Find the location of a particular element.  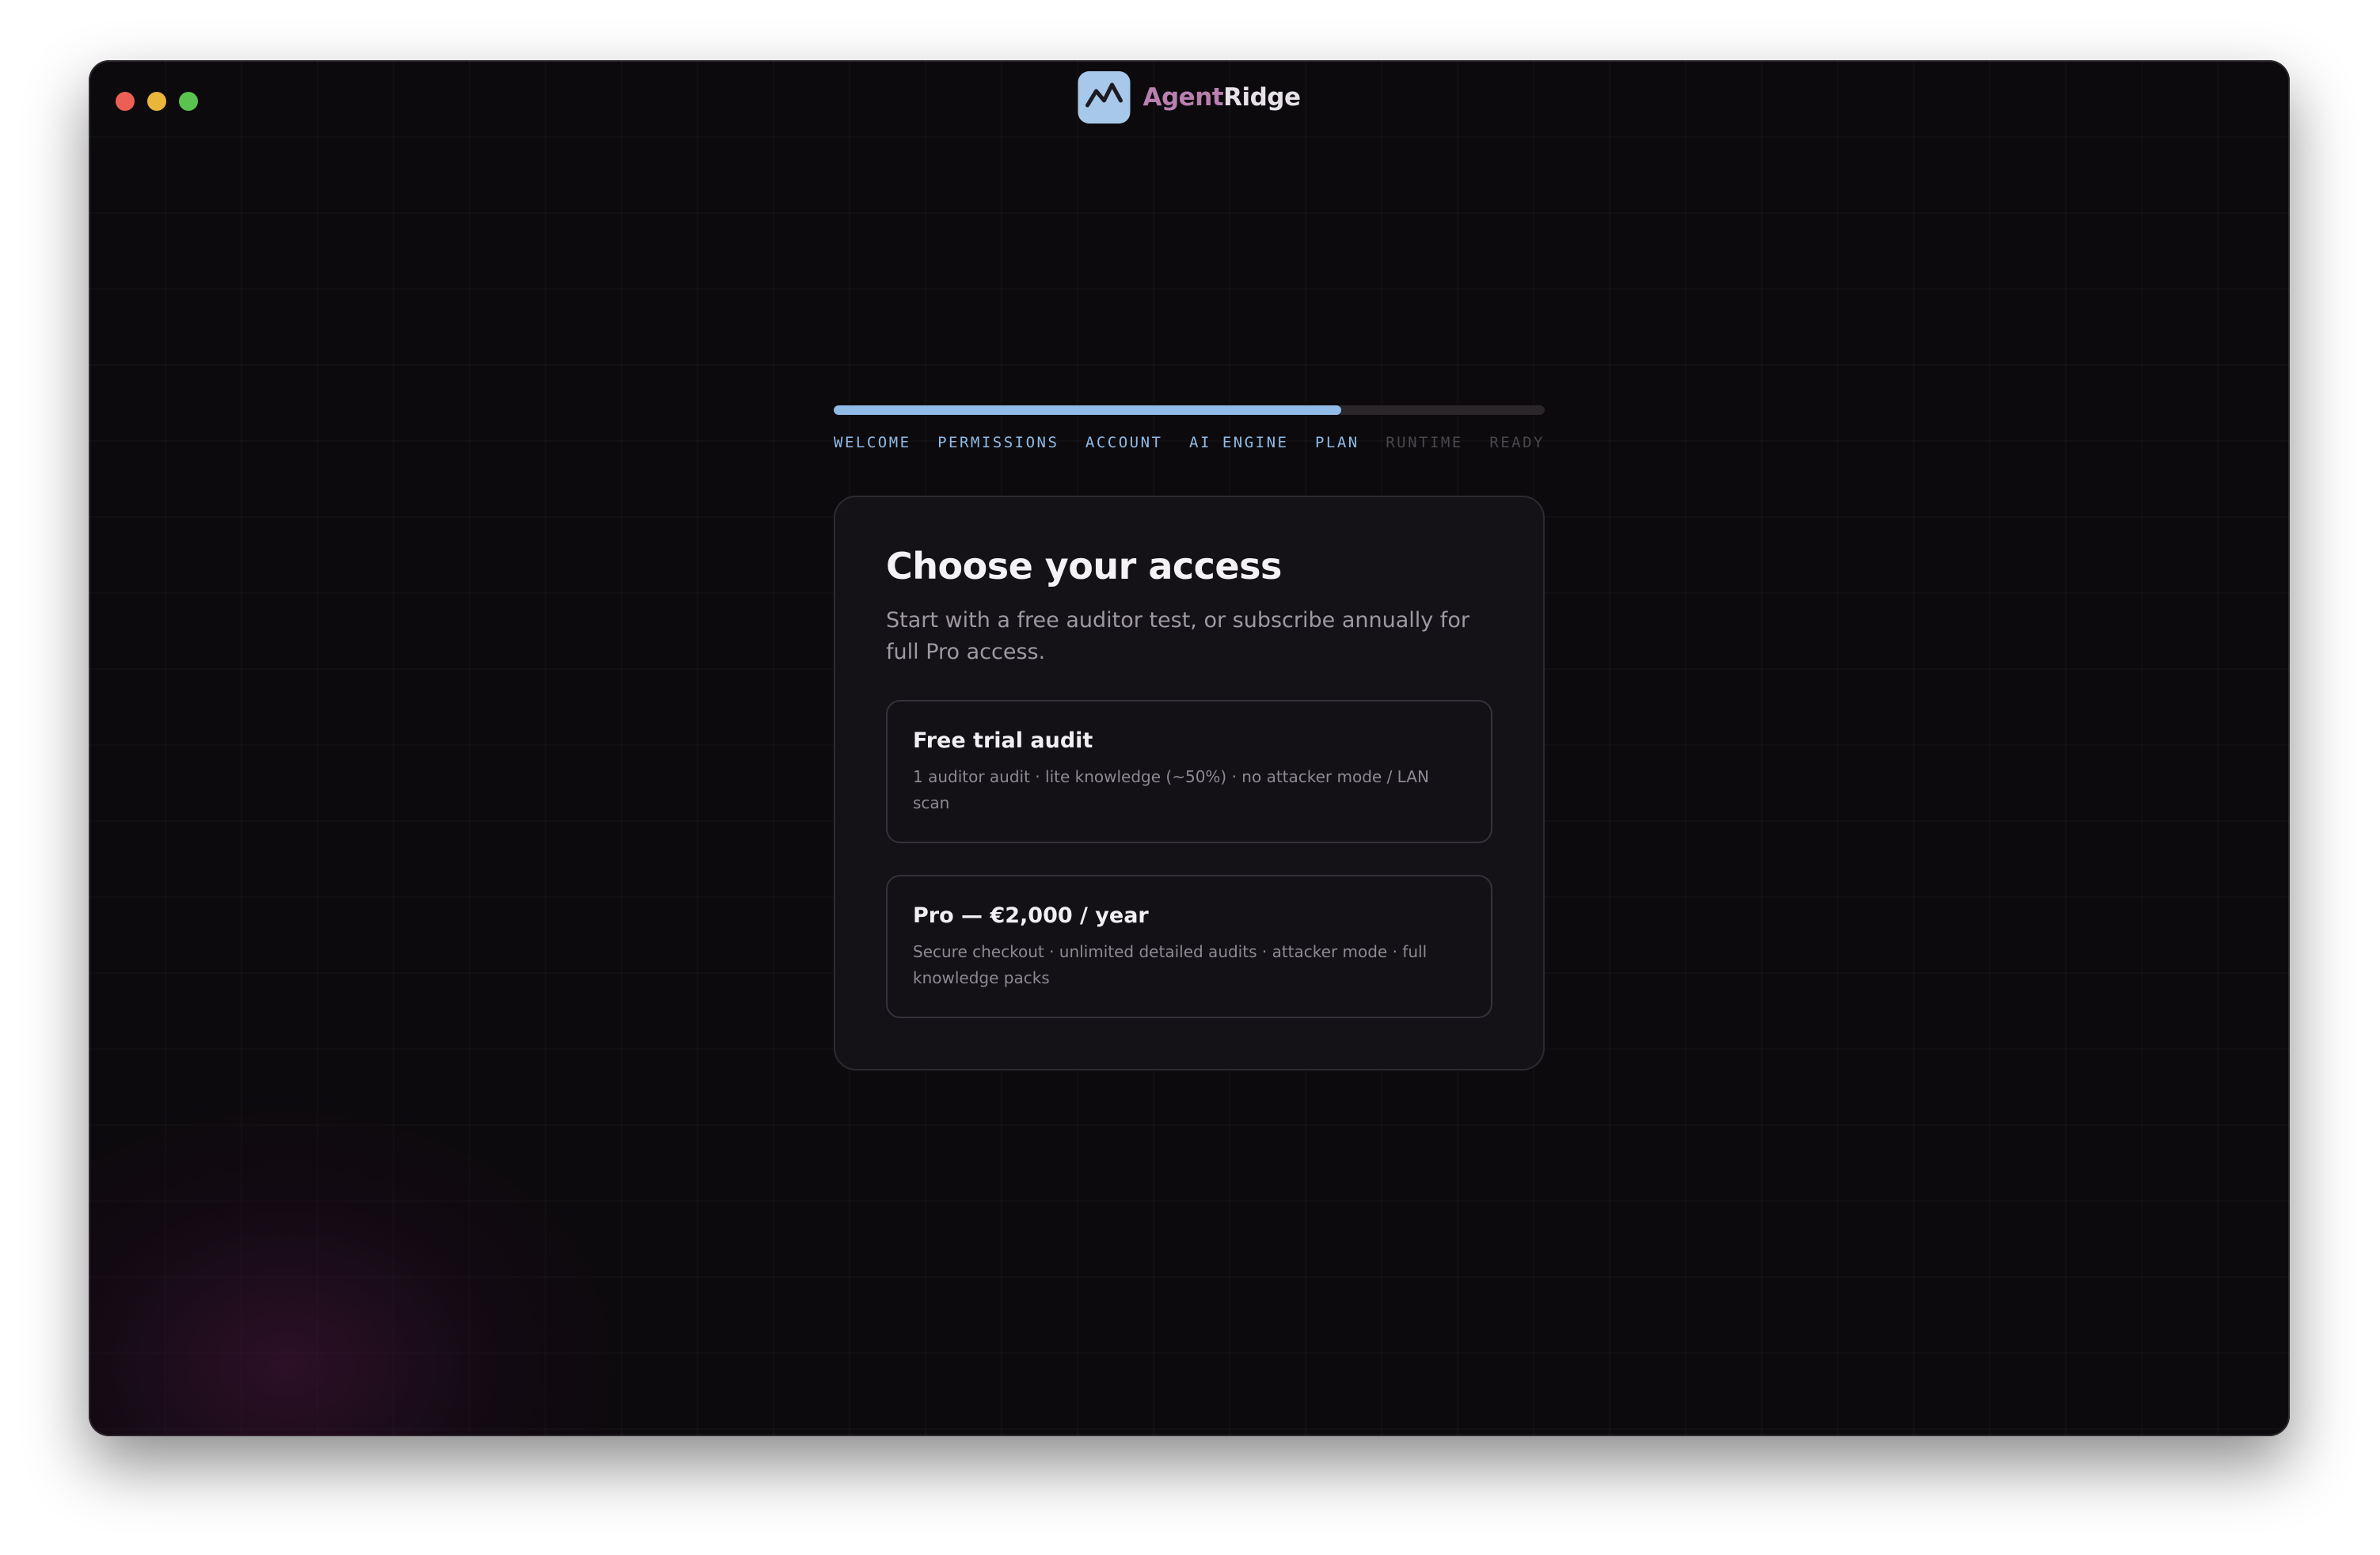

zoom-window-button is located at coordinates (189, 102).